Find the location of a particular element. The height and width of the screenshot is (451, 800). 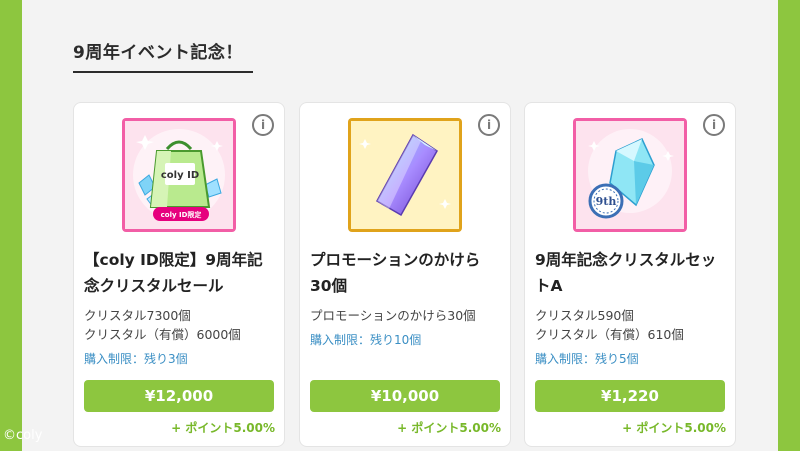

product-description: プロモーションのかけら30個 is located at coordinates (393, 315).